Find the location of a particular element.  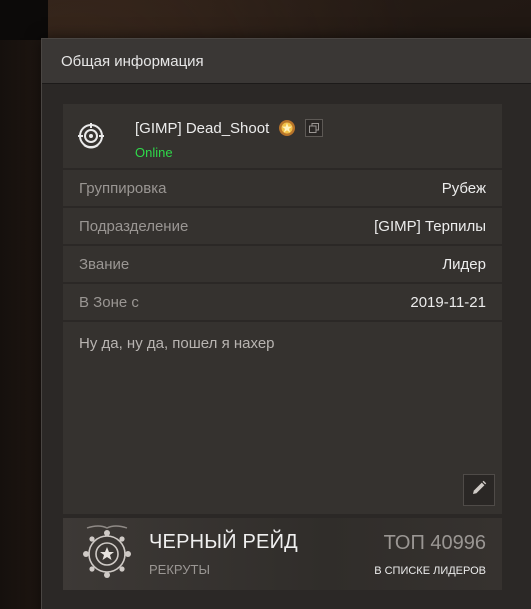

info-row-faction: Группировка Рубеж is located at coordinates (282, 188).